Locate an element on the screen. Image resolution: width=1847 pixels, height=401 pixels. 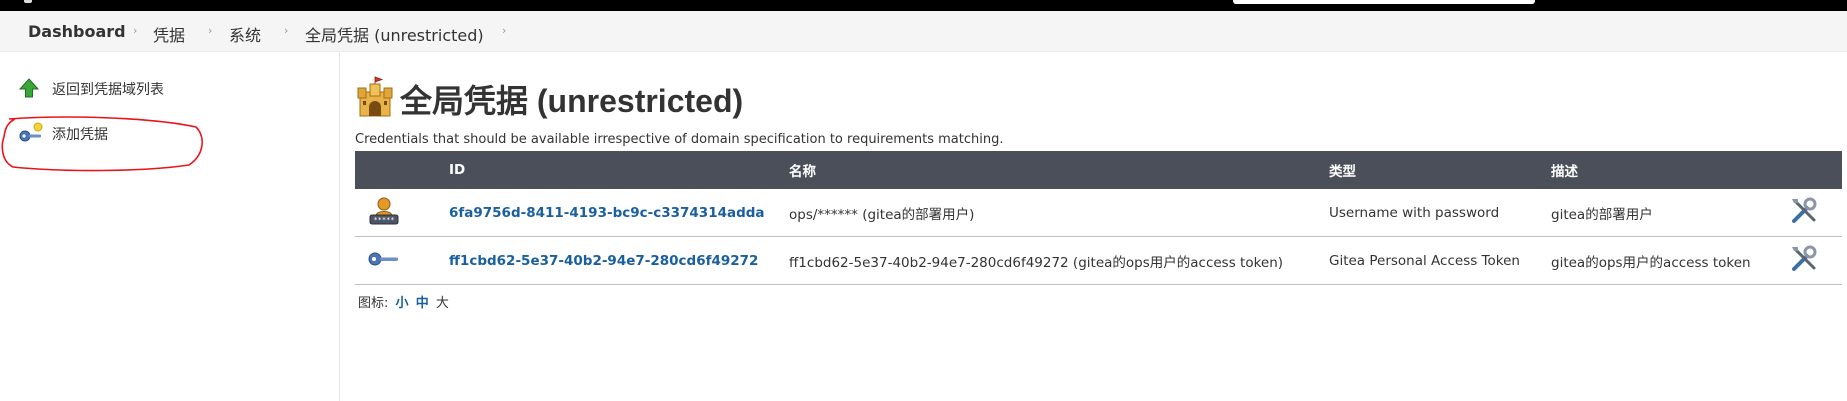
credential-name-cell: ops/****** (gitea的部署用户) is located at coordinates (1059, 213).